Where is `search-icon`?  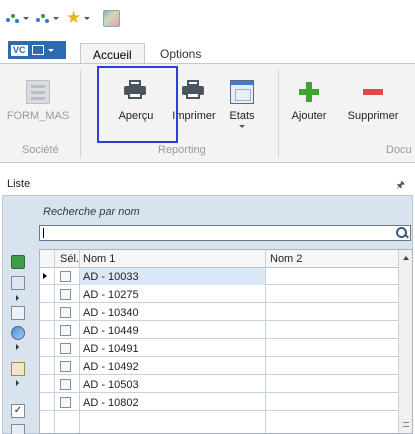 search-icon is located at coordinates (402, 233).